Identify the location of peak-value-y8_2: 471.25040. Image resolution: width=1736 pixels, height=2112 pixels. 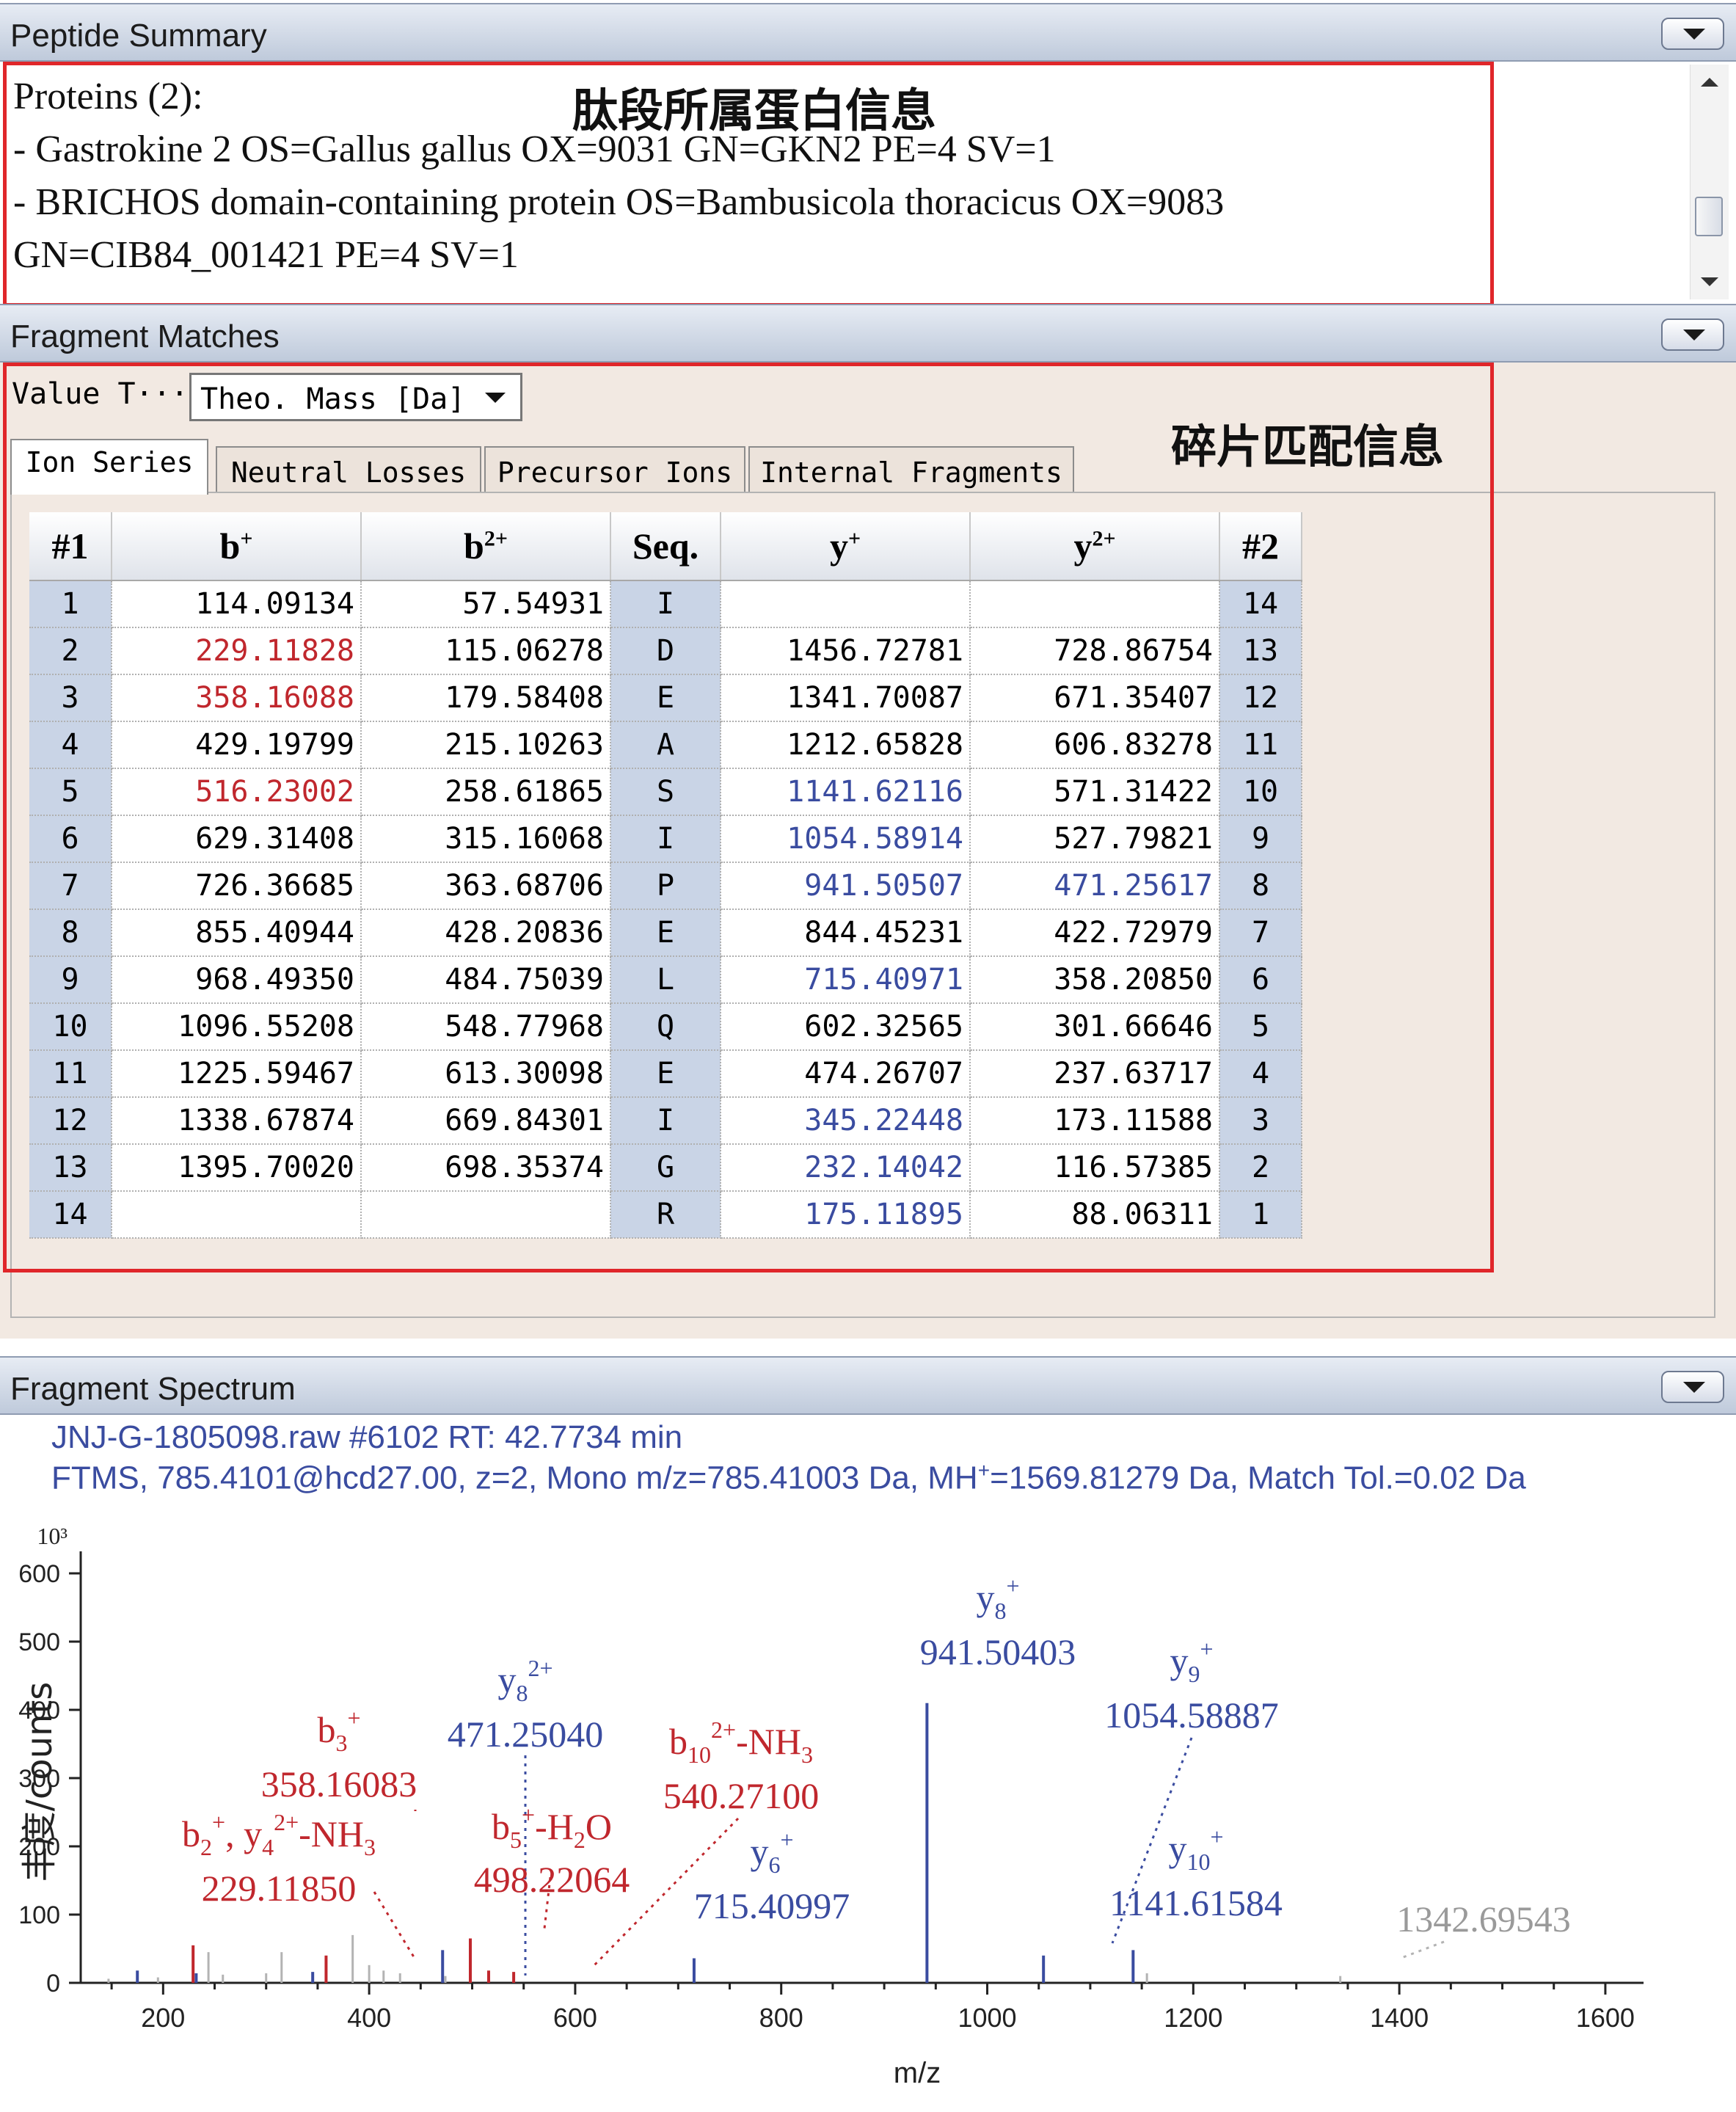
(526, 1734).